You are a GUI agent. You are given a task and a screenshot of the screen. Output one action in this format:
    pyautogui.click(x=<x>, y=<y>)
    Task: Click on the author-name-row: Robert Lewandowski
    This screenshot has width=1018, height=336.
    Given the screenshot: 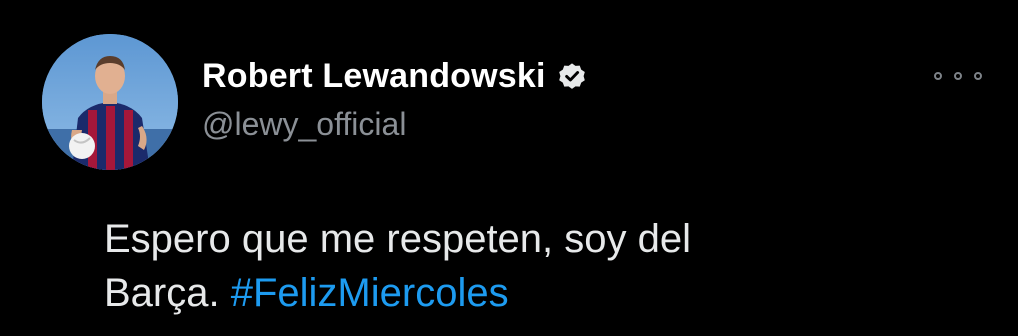 What is the action you would take?
    pyautogui.click(x=395, y=76)
    